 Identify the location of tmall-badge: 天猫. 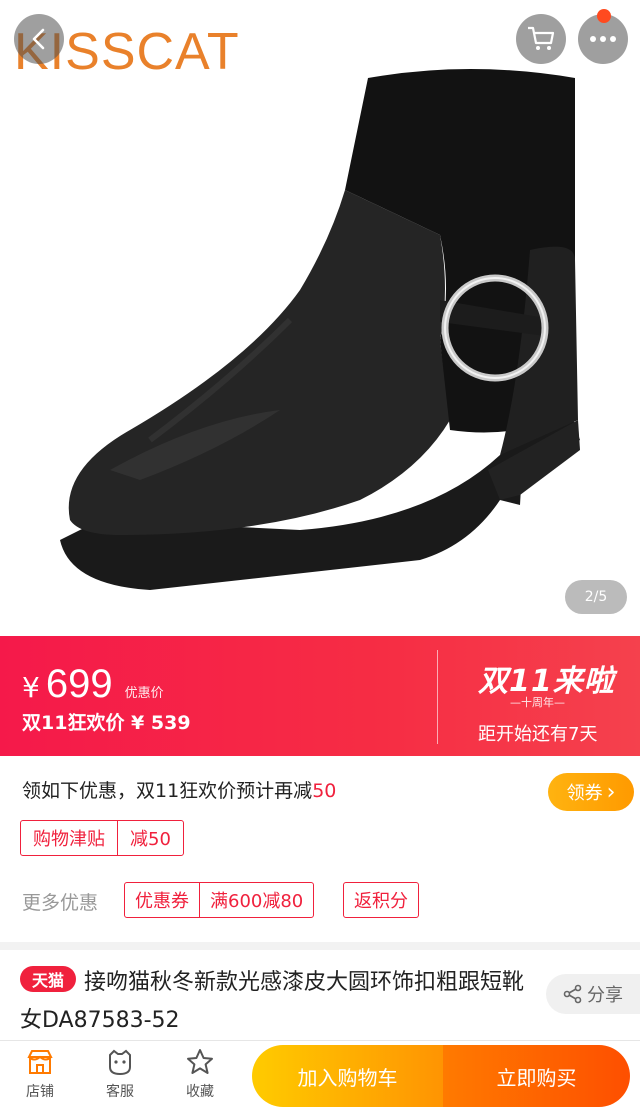
(48, 979).